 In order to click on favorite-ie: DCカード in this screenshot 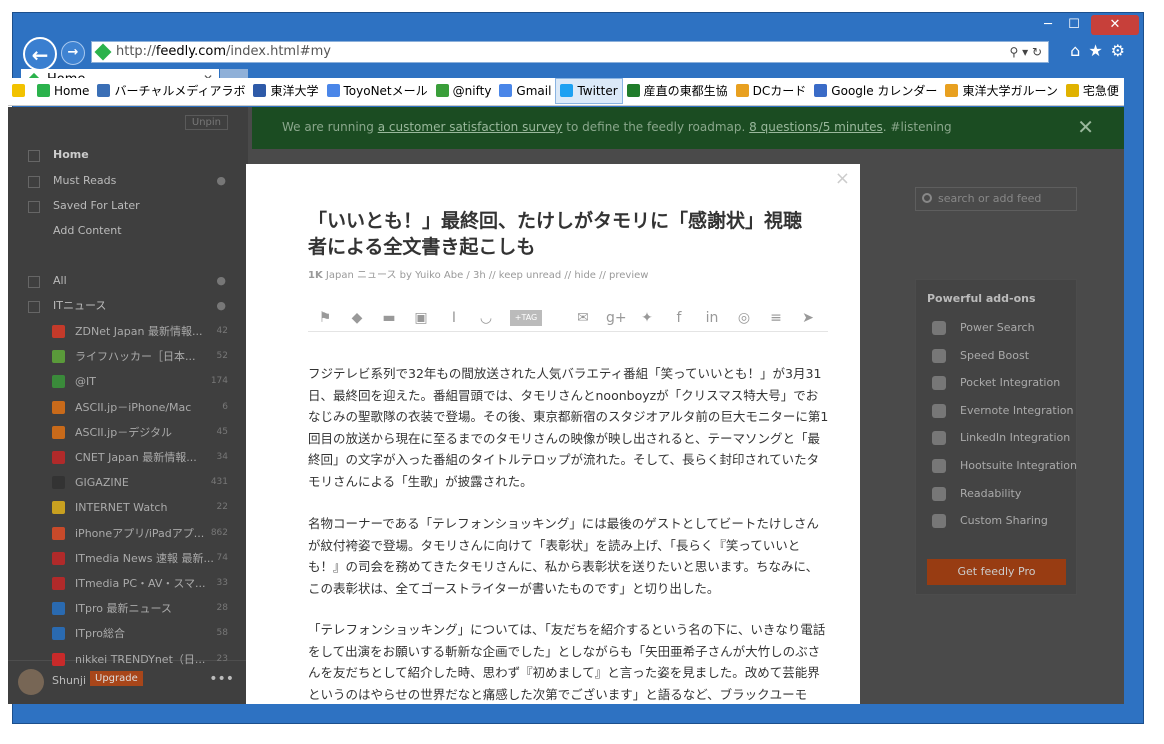, I will do `click(771, 91)`.